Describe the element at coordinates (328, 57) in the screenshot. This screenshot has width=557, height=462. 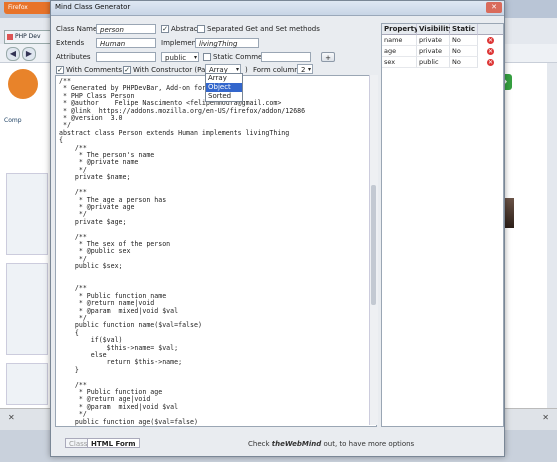
I see `add-attribute-button: +` at that location.